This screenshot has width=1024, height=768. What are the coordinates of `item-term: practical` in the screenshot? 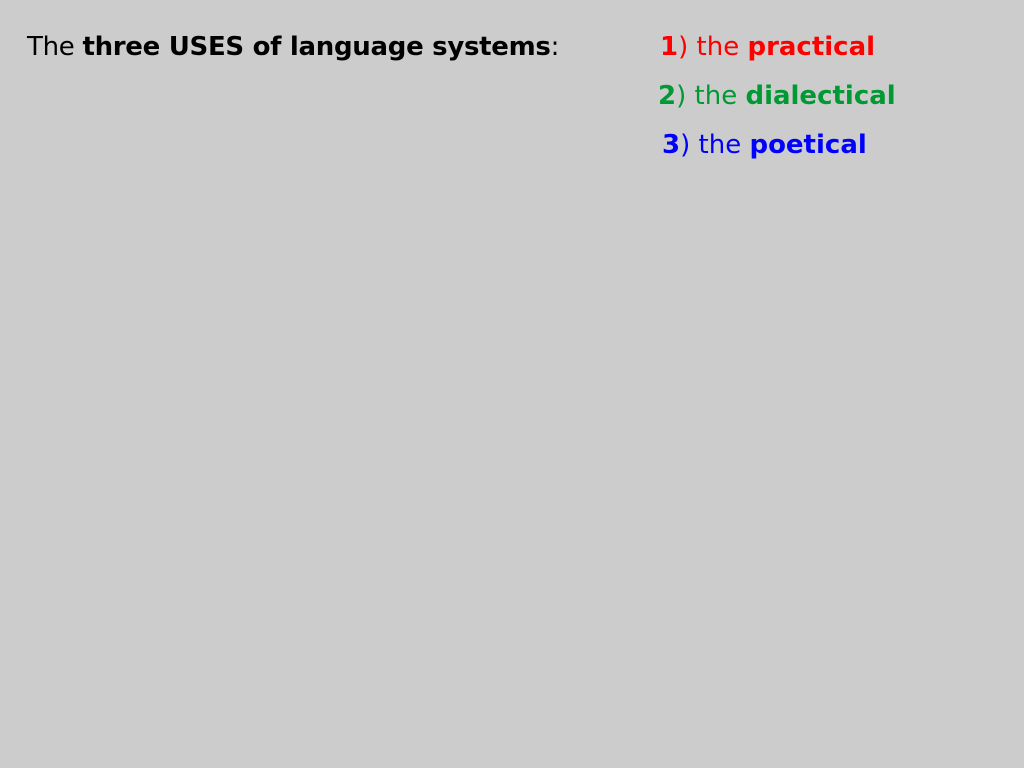 It's located at (811, 47).